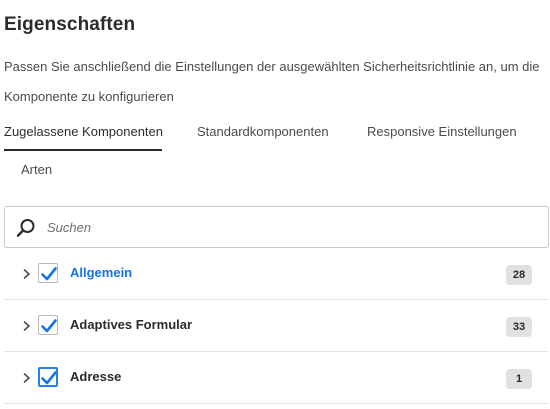 The image size is (550, 409). Describe the element at coordinates (101, 272) in the screenshot. I see `component-label: Allgemein` at that location.